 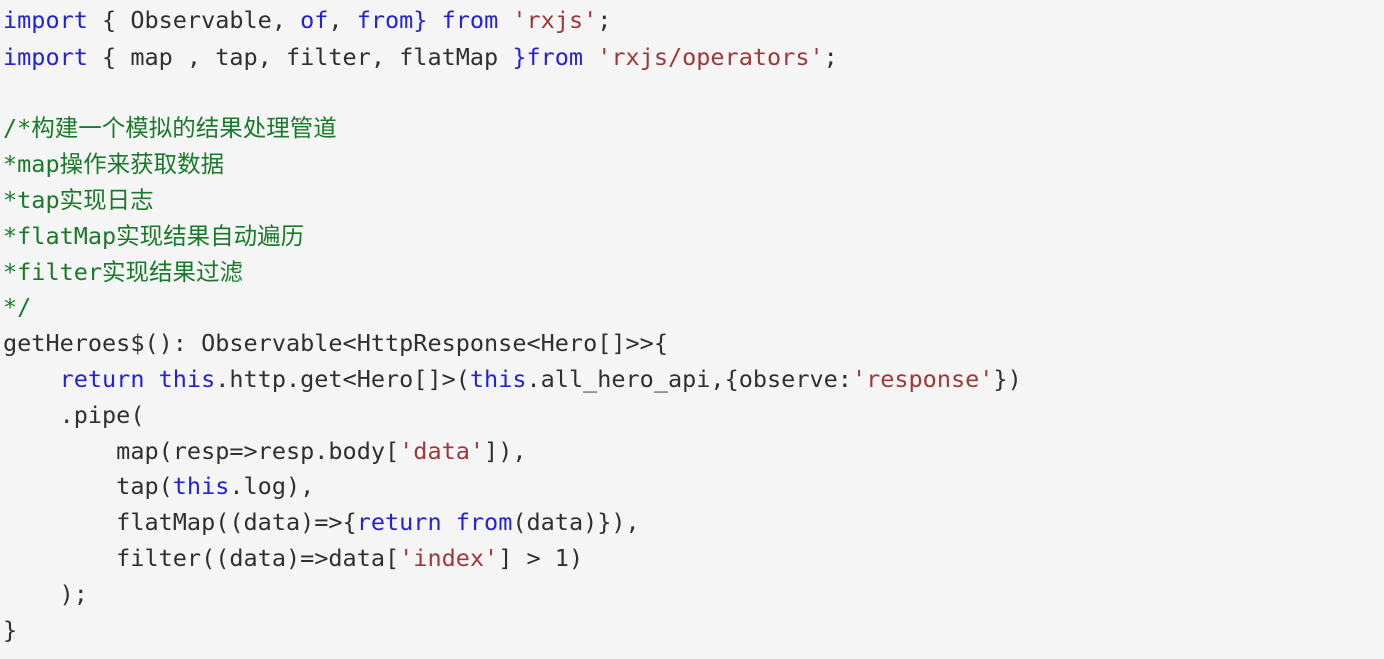 What do you see at coordinates (342, 378) in the screenshot?
I see `code-token-plain: .http.get<Hero[]>(` at bounding box center [342, 378].